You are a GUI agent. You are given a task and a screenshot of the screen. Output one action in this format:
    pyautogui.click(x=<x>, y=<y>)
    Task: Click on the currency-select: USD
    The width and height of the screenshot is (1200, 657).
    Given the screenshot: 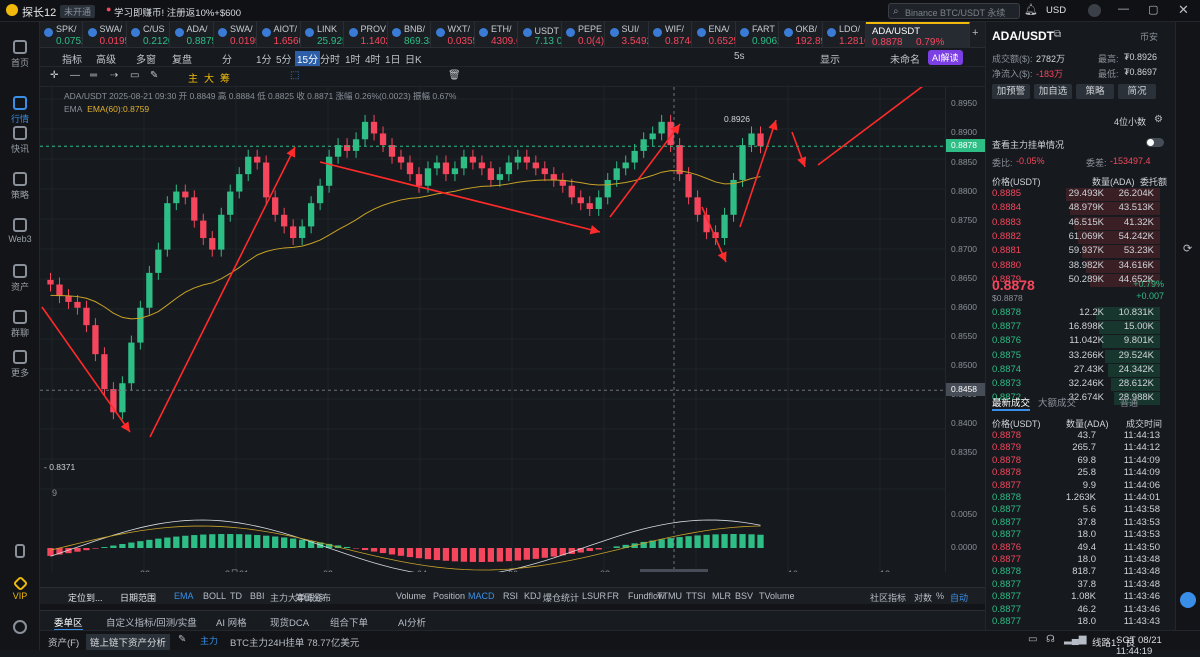 What is the action you would take?
    pyautogui.click(x=1056, y=10)
    